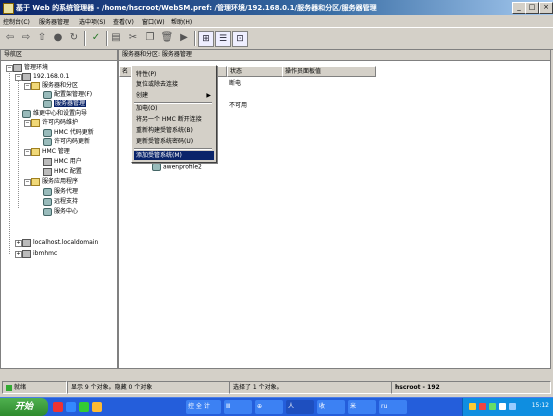 This screenshot has height=416, width=553. What do you see at coordinates (203, 407) in the screenshot?
I see `taskbar-button: 控 全 计` at bounding box center [203, 407].